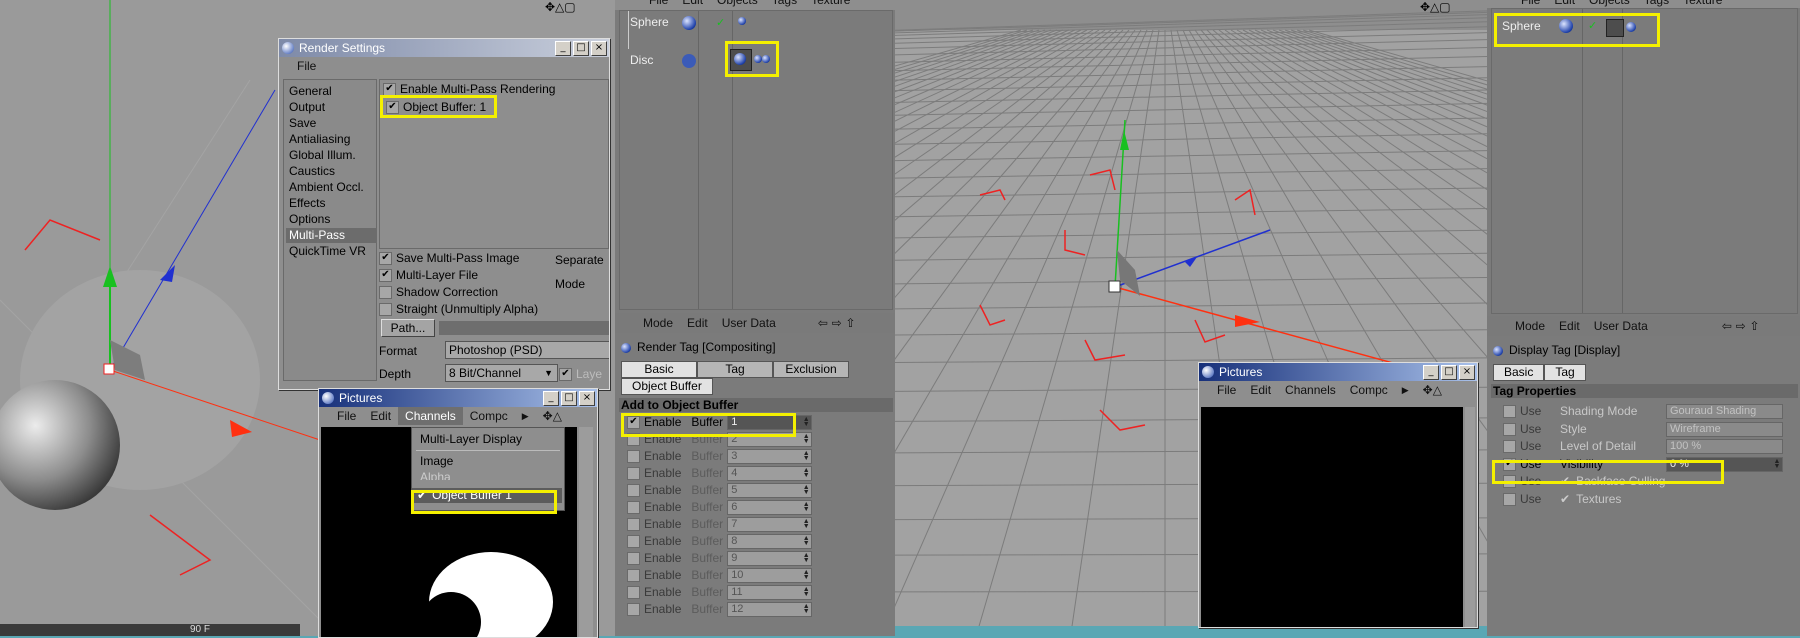  I want to click on menu-mode: Mode, so click(1519, 326).